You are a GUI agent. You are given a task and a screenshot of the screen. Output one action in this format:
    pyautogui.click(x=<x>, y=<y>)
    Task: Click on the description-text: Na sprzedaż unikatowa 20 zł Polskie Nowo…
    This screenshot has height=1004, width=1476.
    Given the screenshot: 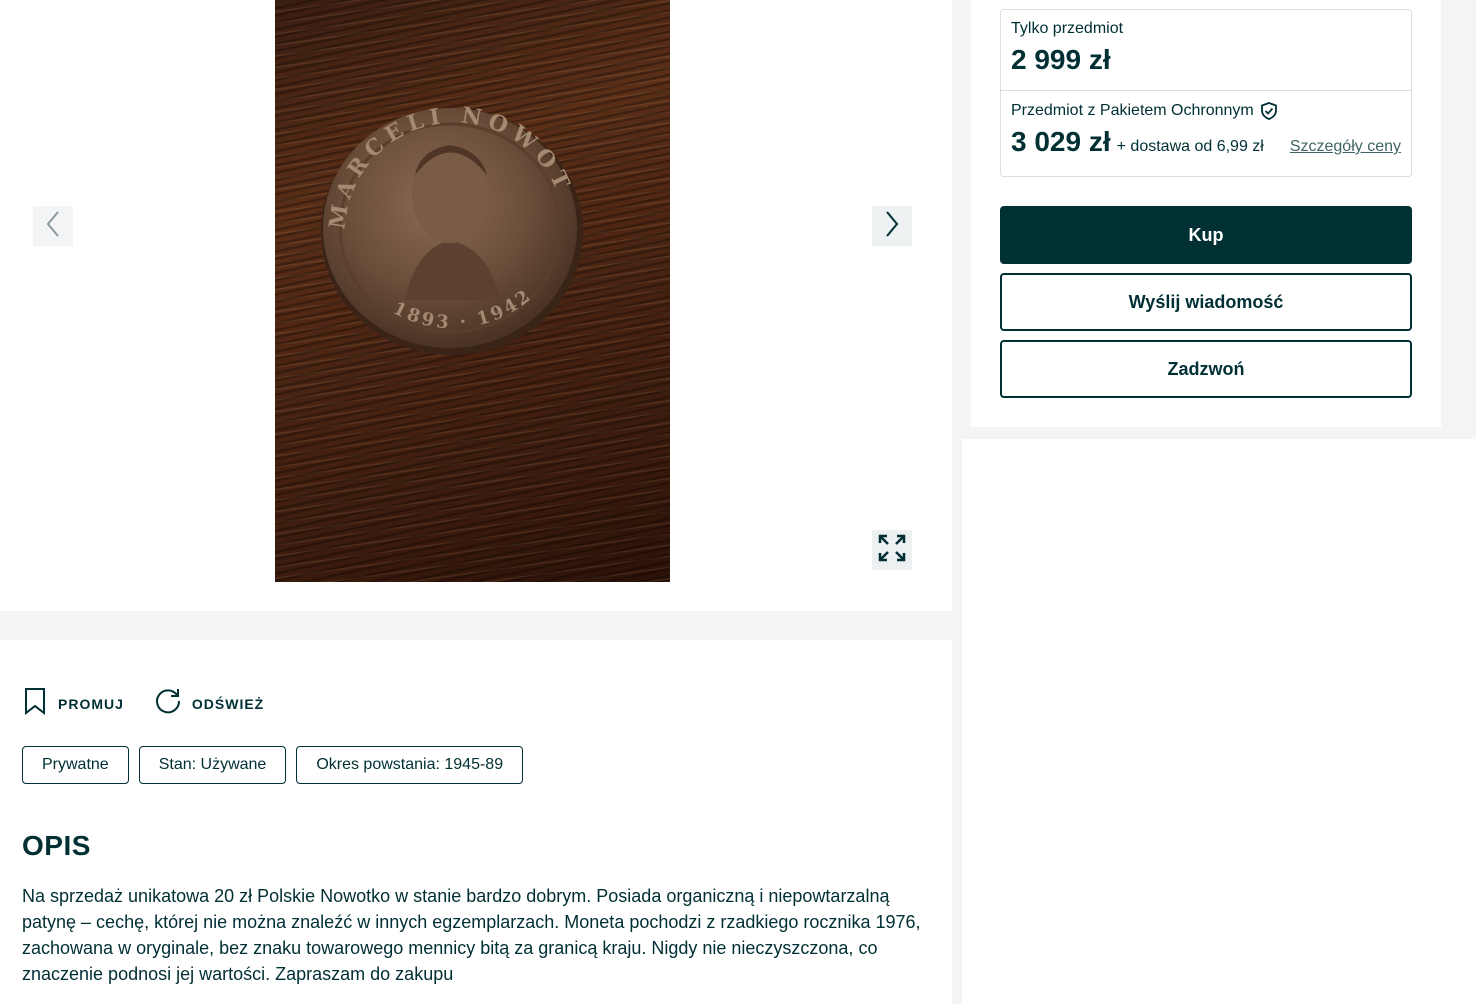 What is the action you would take?
    pyautogui.click(x=471, y=935)
    